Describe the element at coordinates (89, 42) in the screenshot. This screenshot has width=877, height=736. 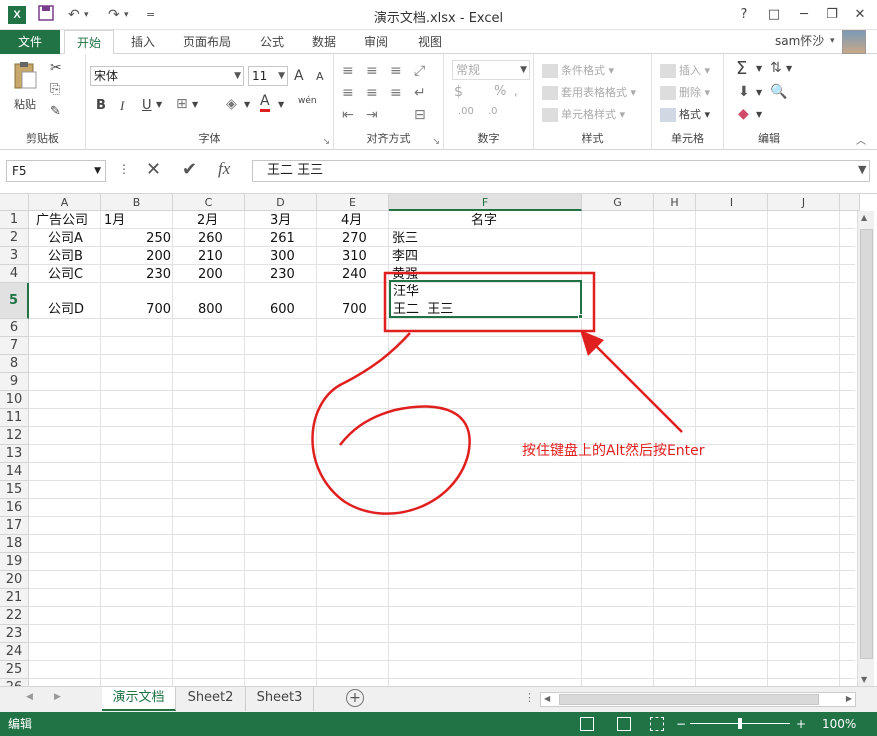
I see `tab-home: 开始` at that location.